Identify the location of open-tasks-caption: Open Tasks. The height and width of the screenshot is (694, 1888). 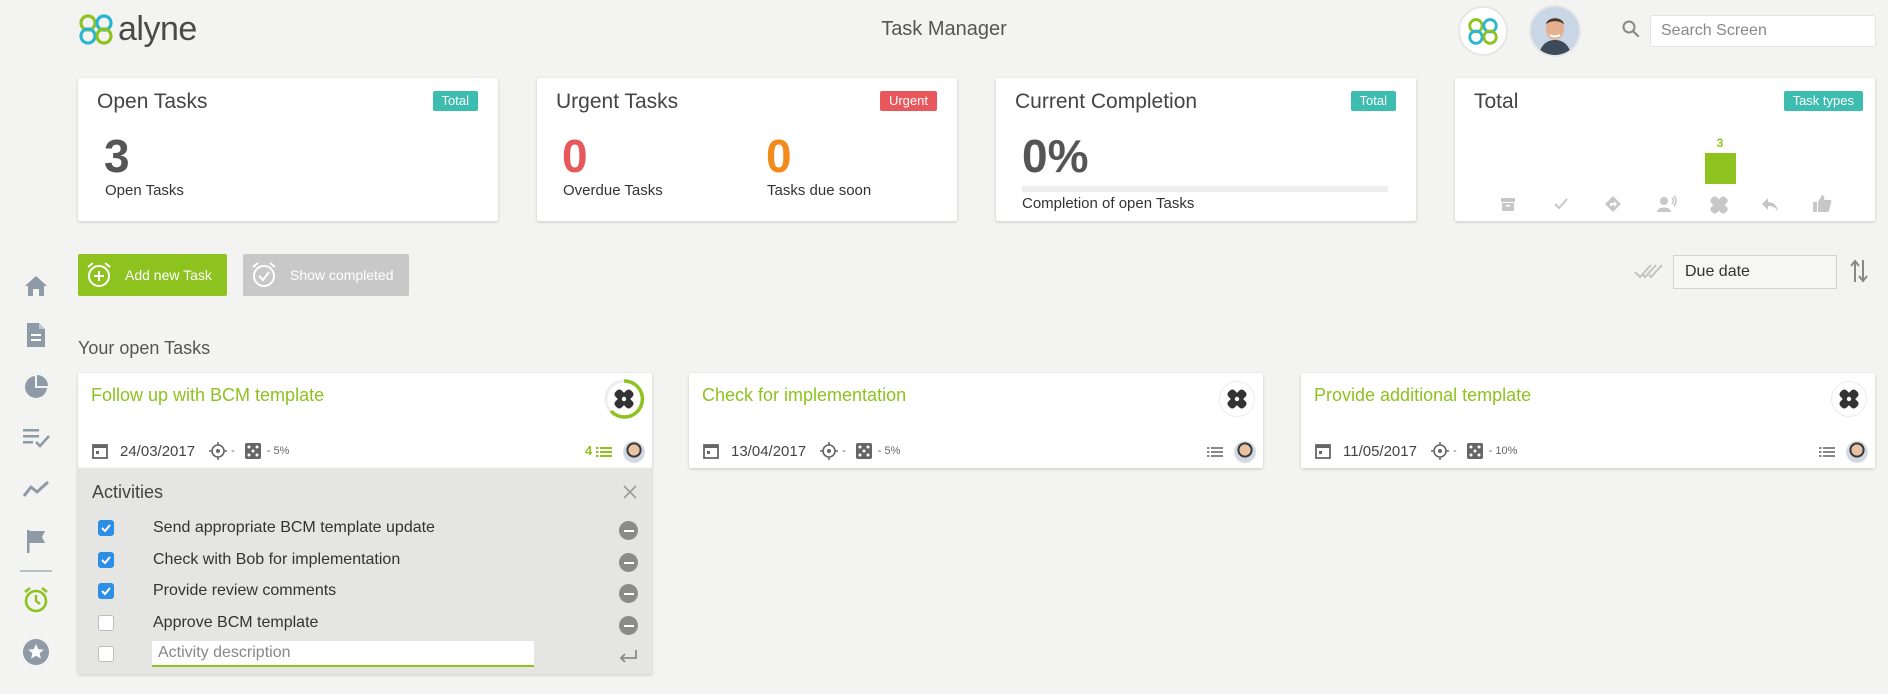
(144, 190).